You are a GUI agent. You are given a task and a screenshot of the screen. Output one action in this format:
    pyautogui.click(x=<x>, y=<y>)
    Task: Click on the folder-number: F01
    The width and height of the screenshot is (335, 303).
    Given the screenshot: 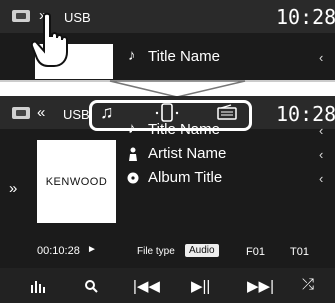 What is the action you would take?
    pyautogui.click(x=255, y=252)
    